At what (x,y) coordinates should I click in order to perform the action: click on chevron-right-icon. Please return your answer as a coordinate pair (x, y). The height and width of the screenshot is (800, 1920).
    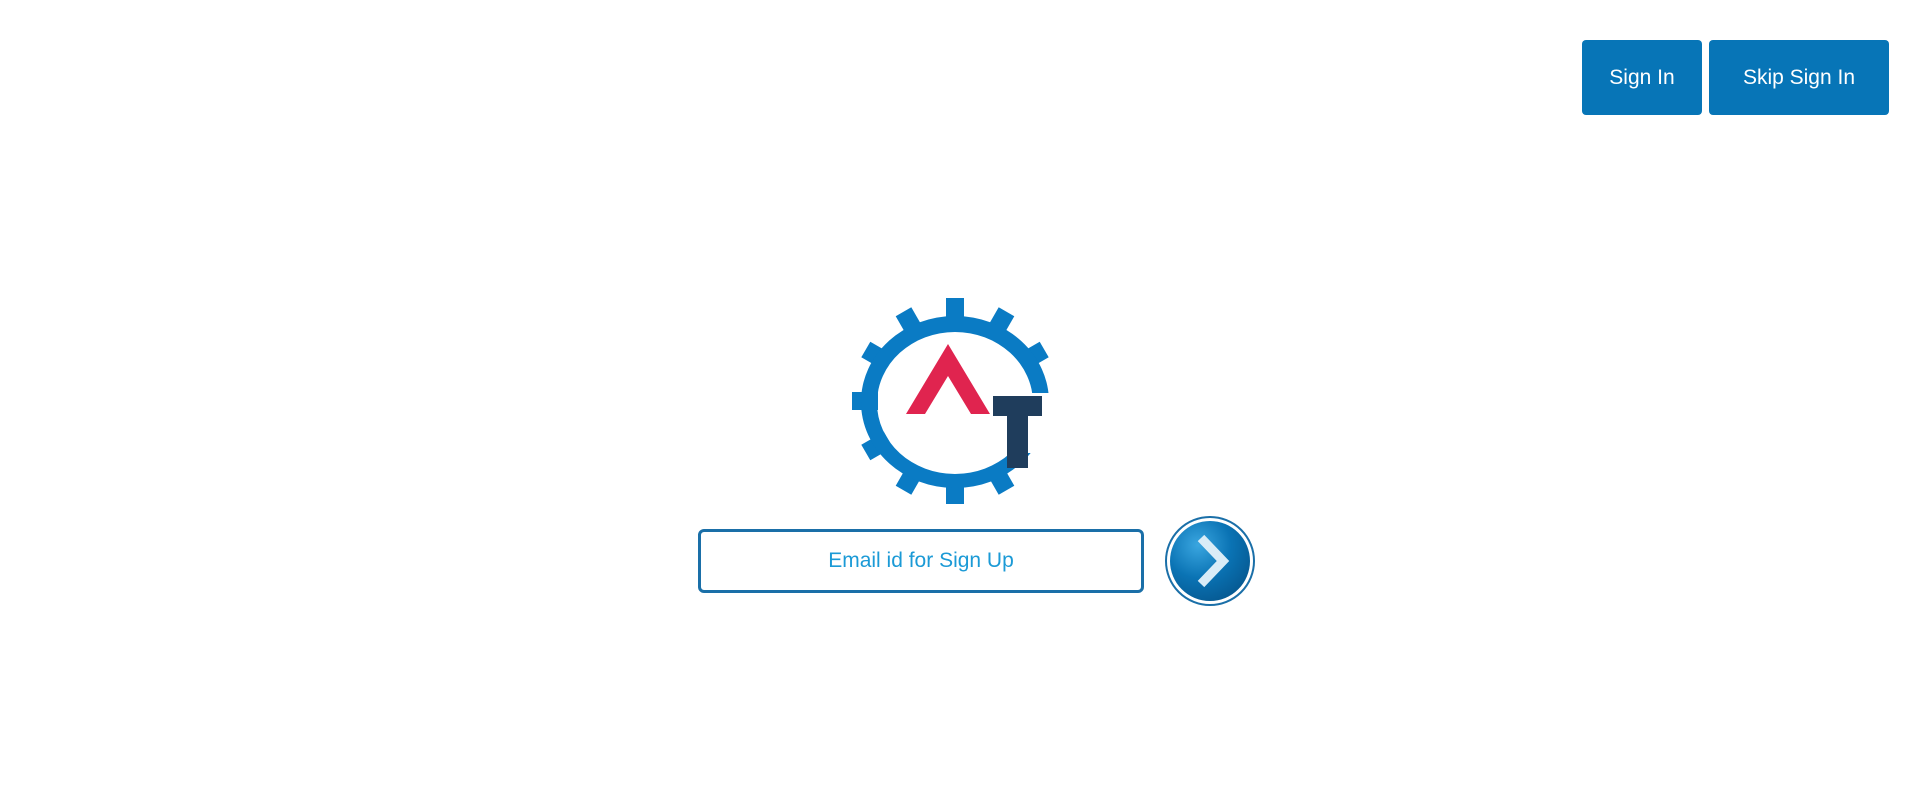
    Looking at the image, I should click on (1210, 561).